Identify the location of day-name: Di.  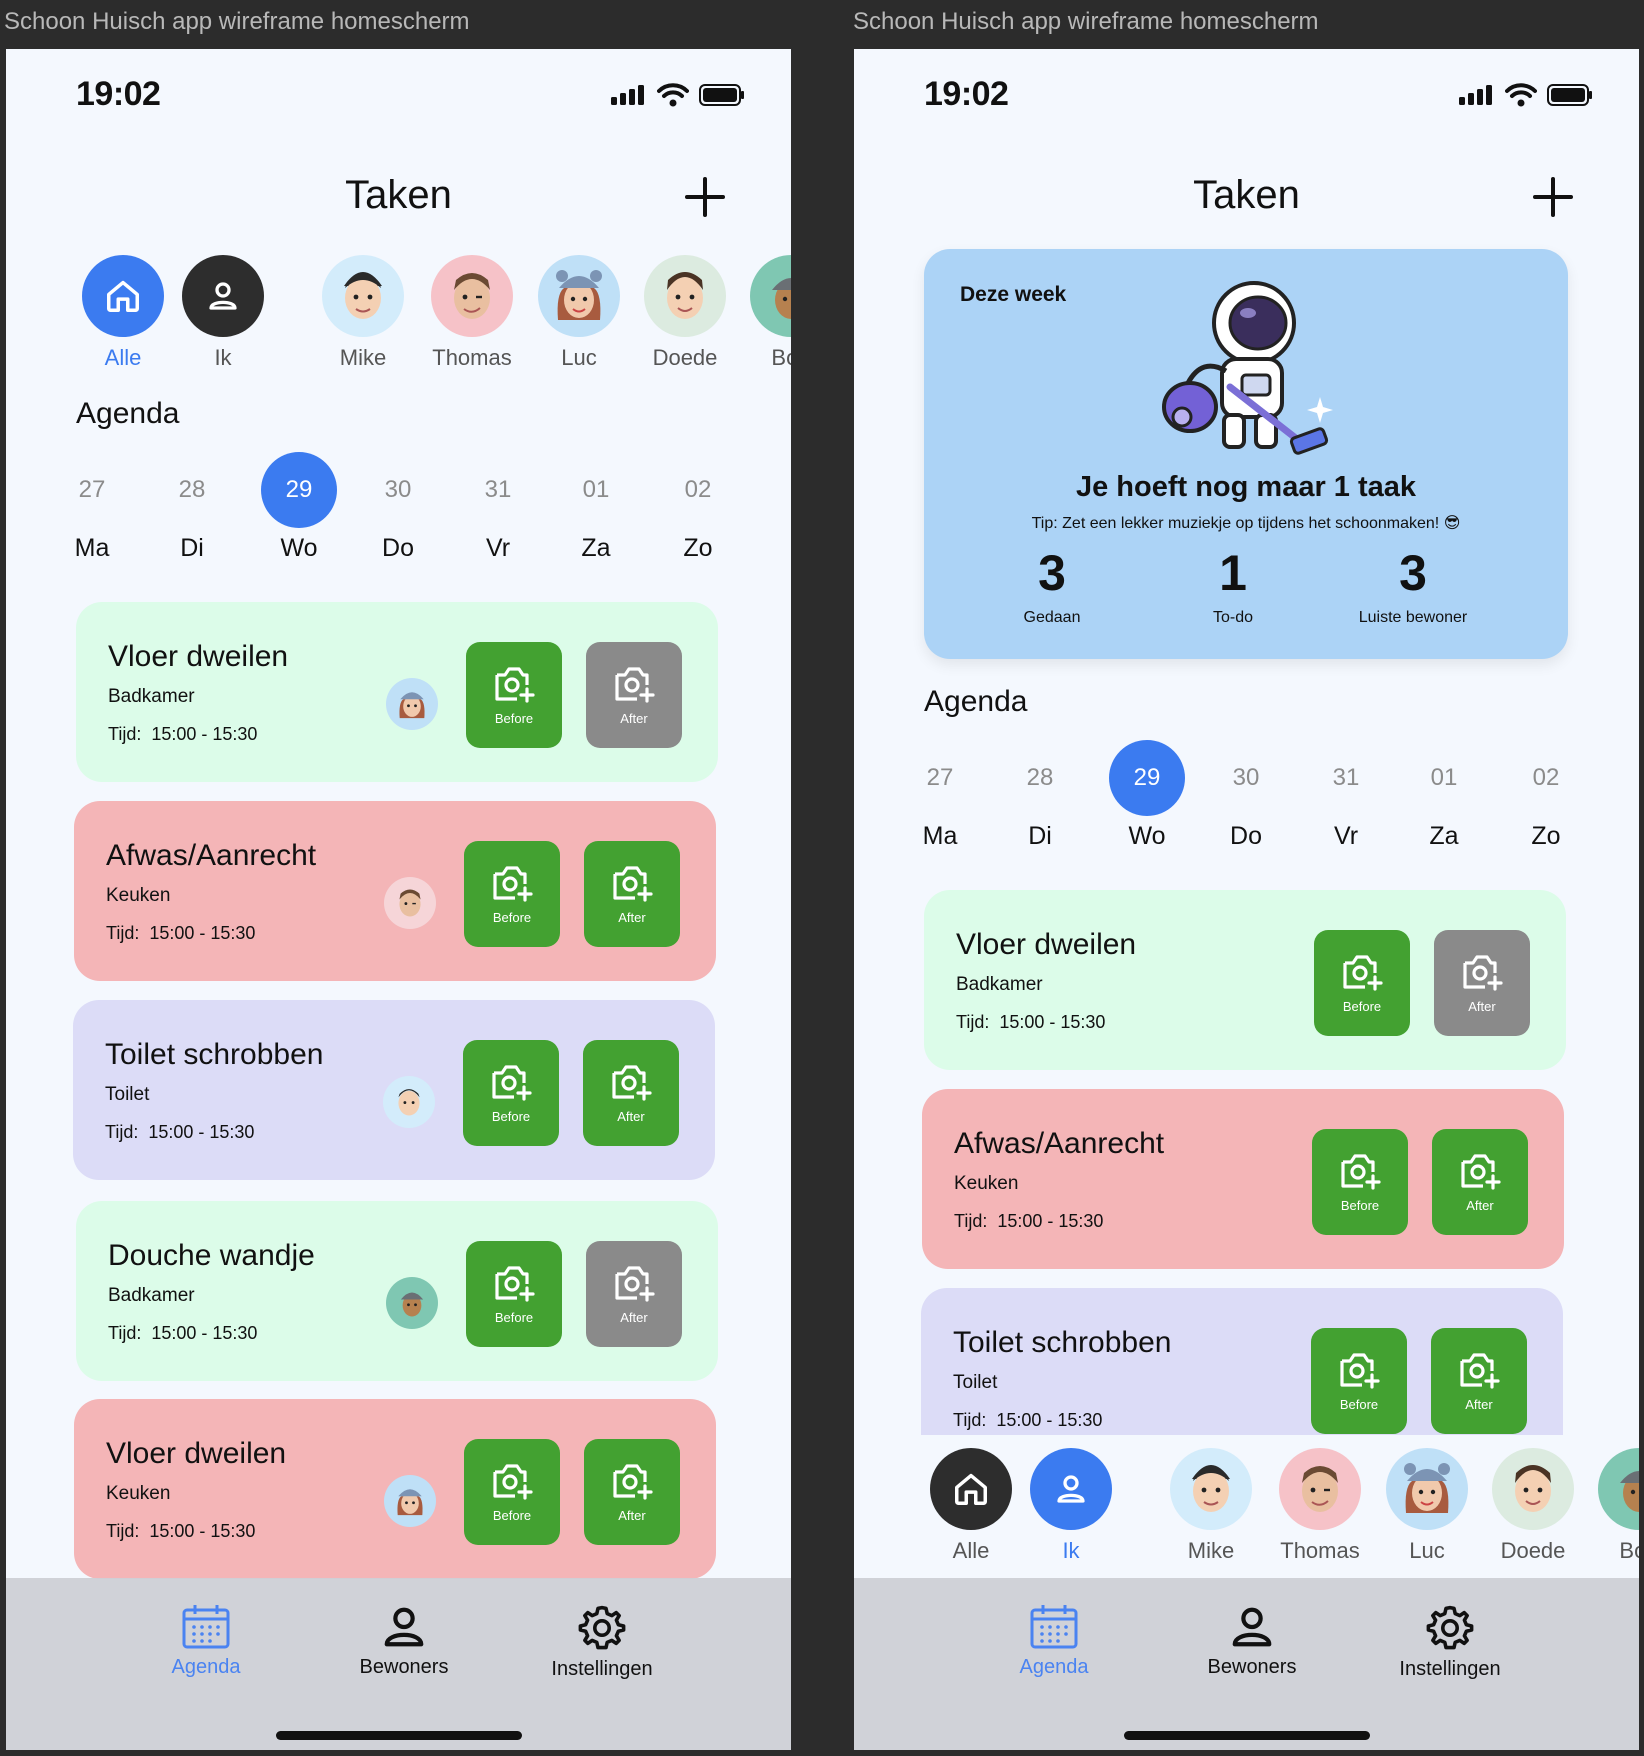
(1040, 836).